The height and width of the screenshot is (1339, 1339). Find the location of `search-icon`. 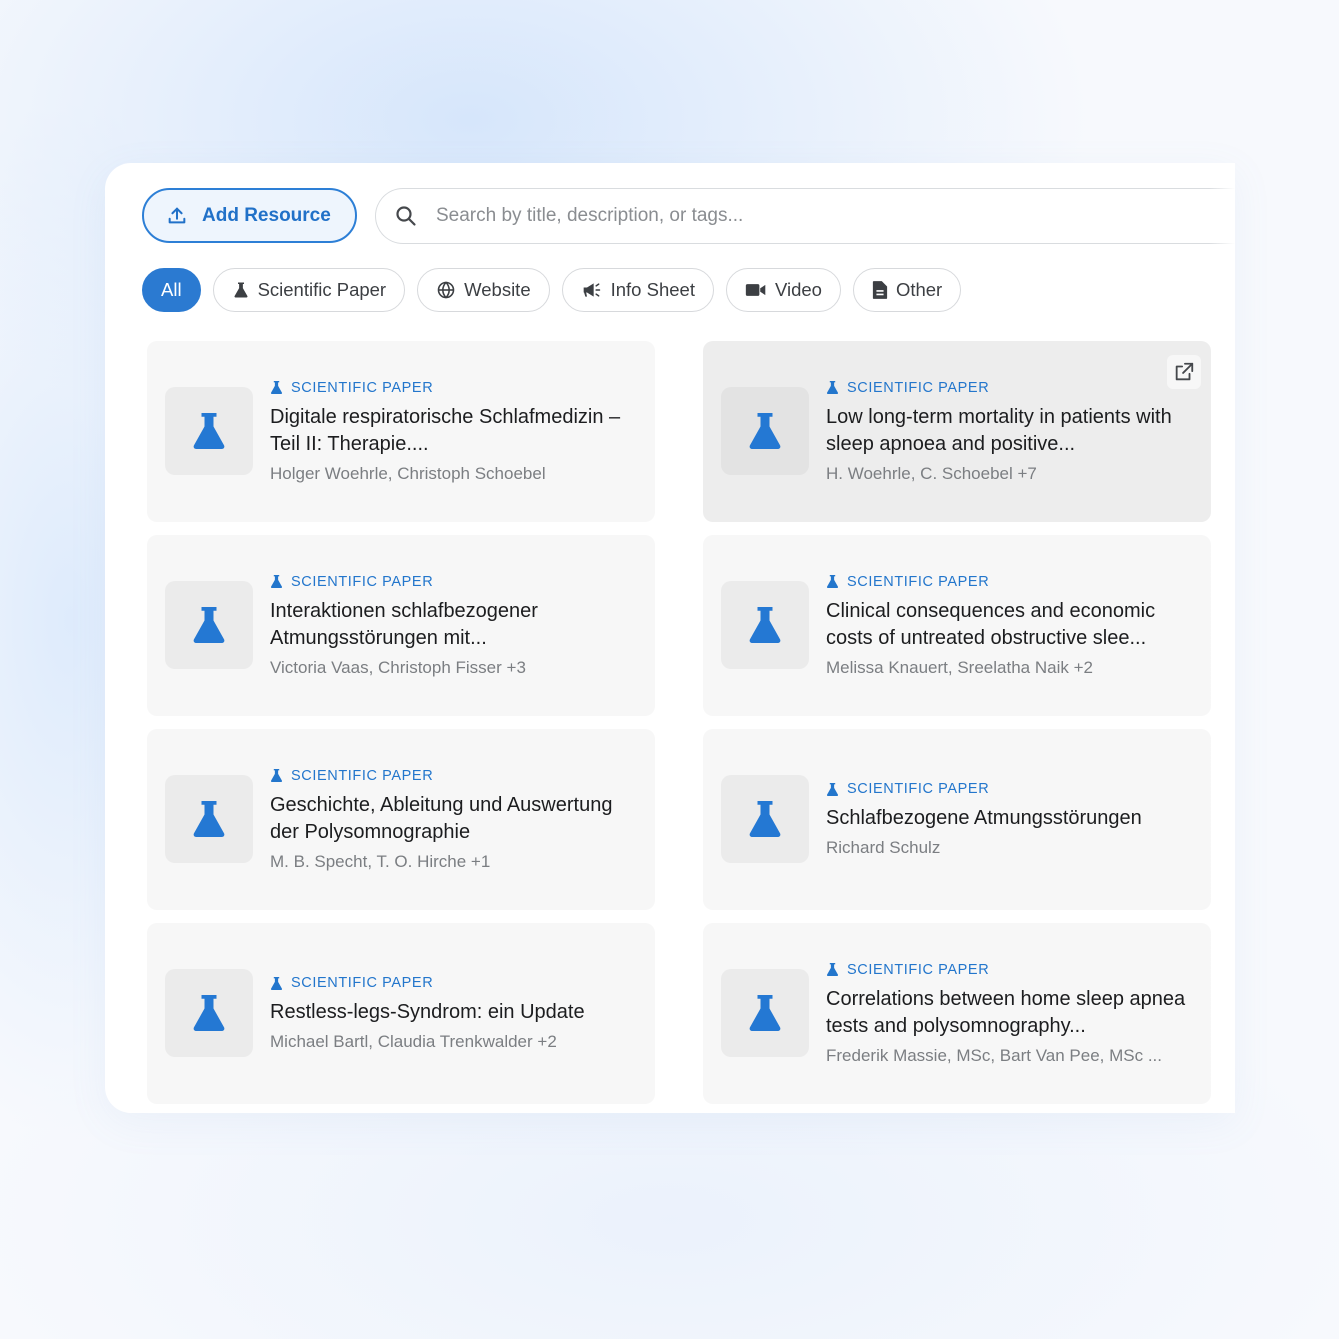

search-icon is located at coordinates (406, 216).